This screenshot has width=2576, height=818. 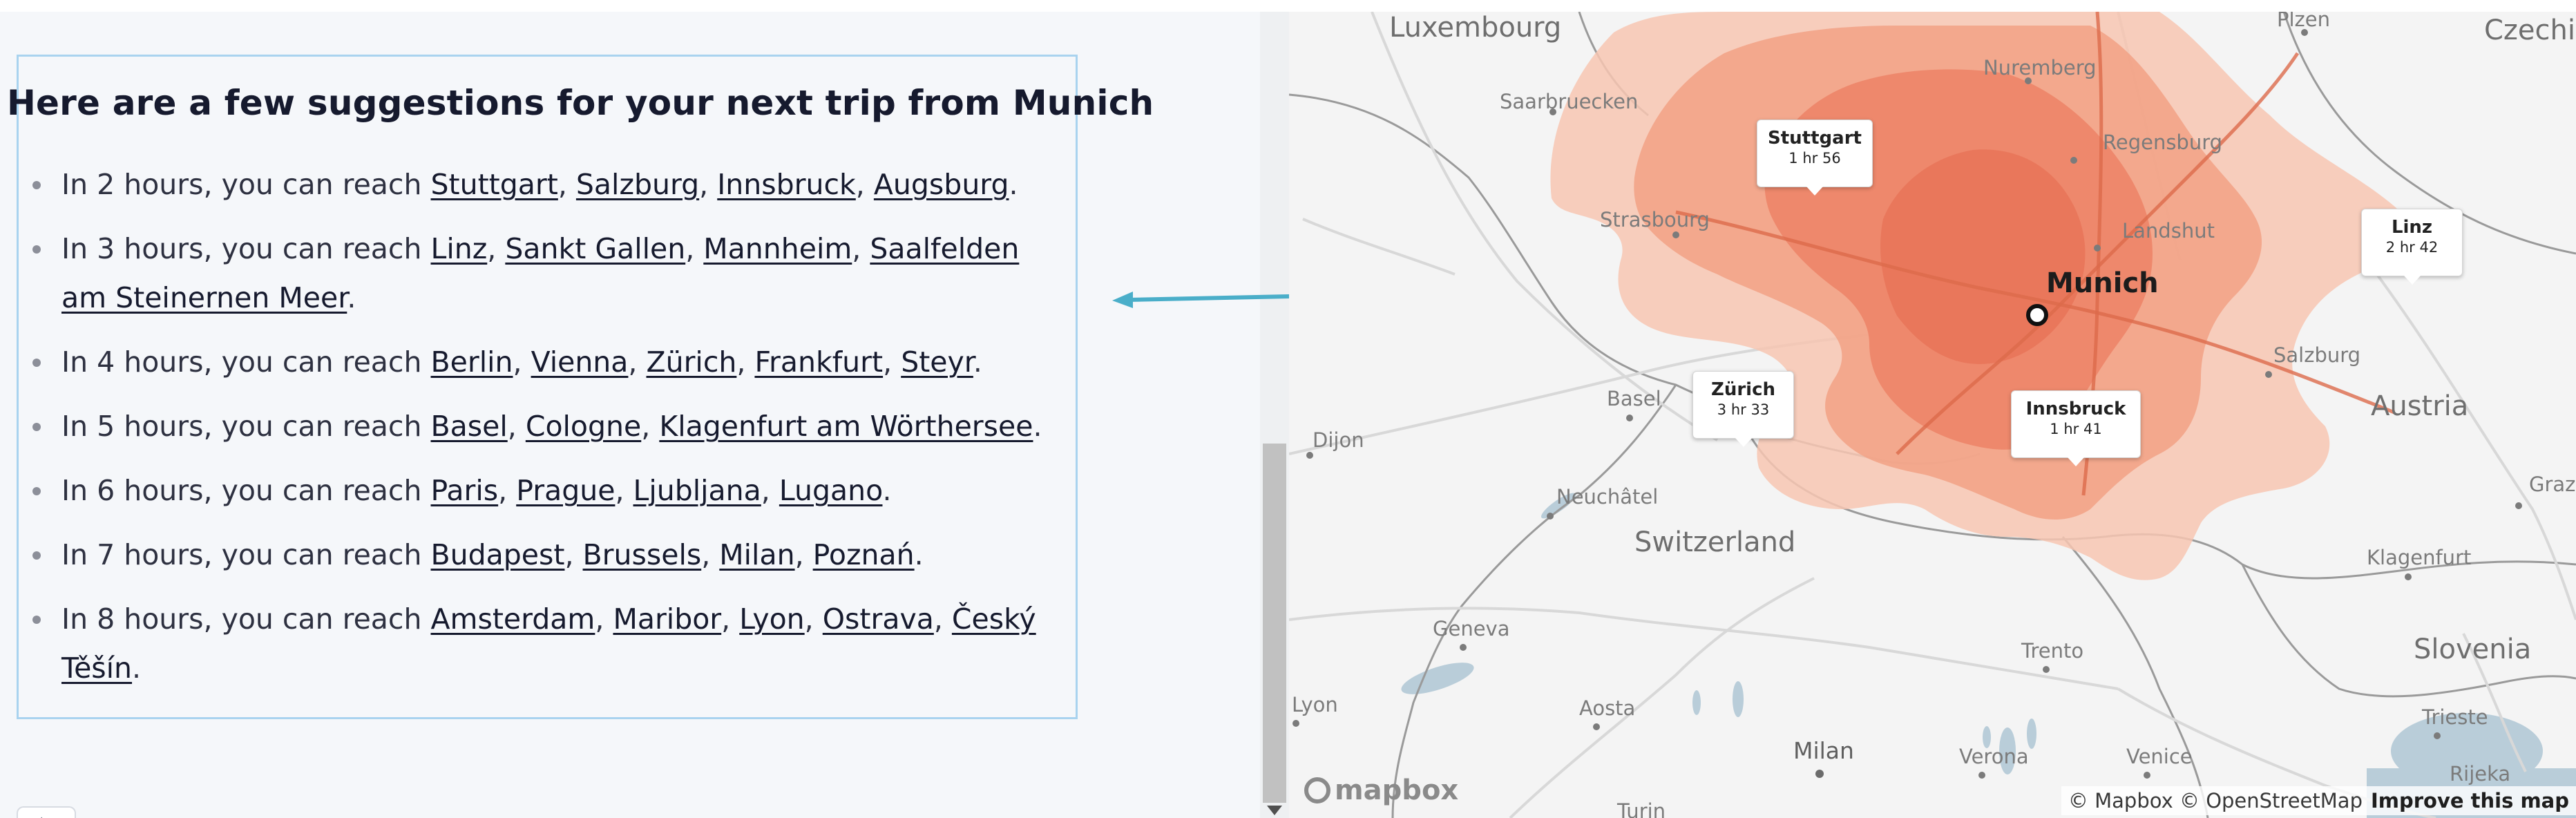 I want to click on suggestion-prefix: In 5 hours, you can reach, so click(x=241, y=426).